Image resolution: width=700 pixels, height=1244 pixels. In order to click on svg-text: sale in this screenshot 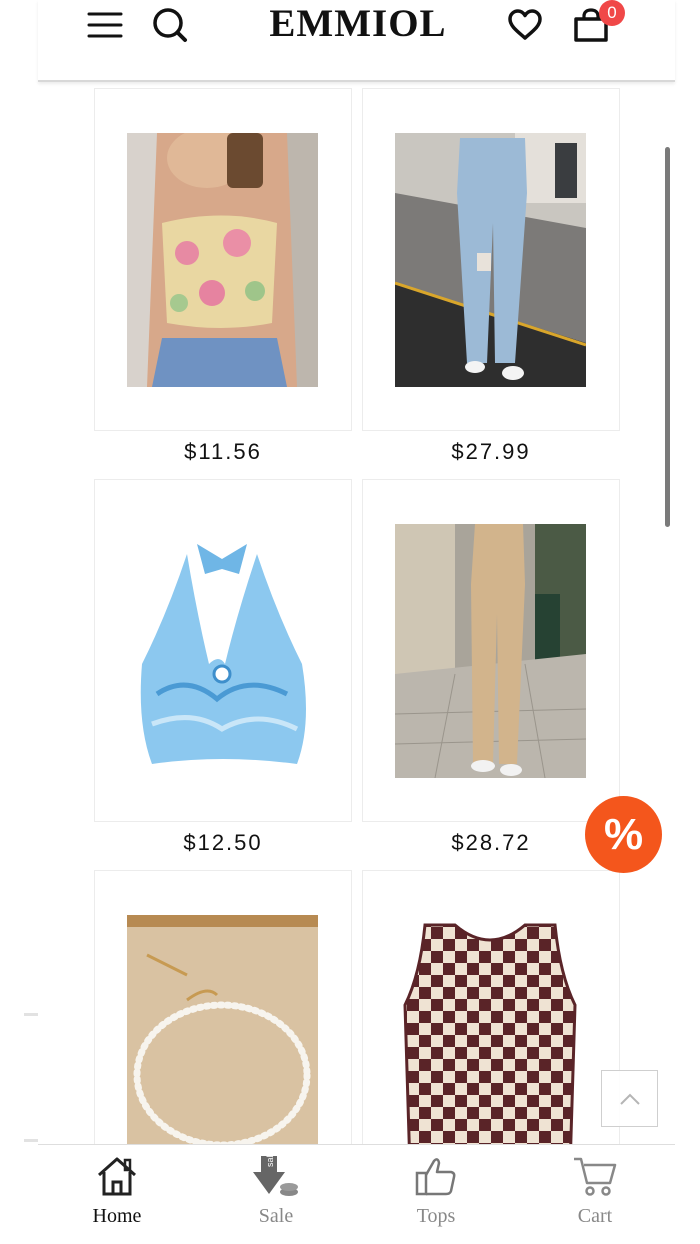, I will do `click(270, 1160)`.